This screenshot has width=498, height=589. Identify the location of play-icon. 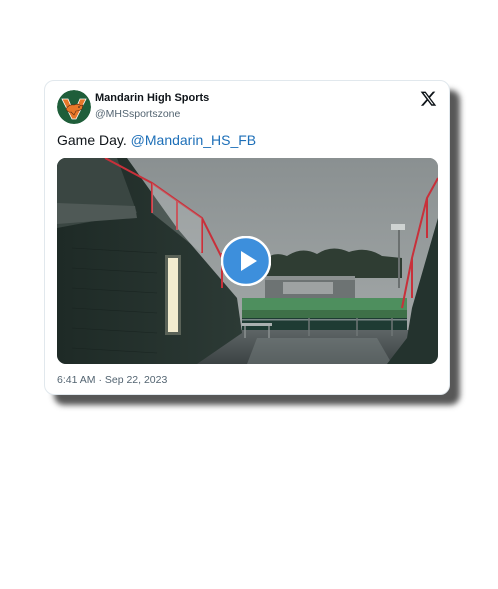
(246, 261).